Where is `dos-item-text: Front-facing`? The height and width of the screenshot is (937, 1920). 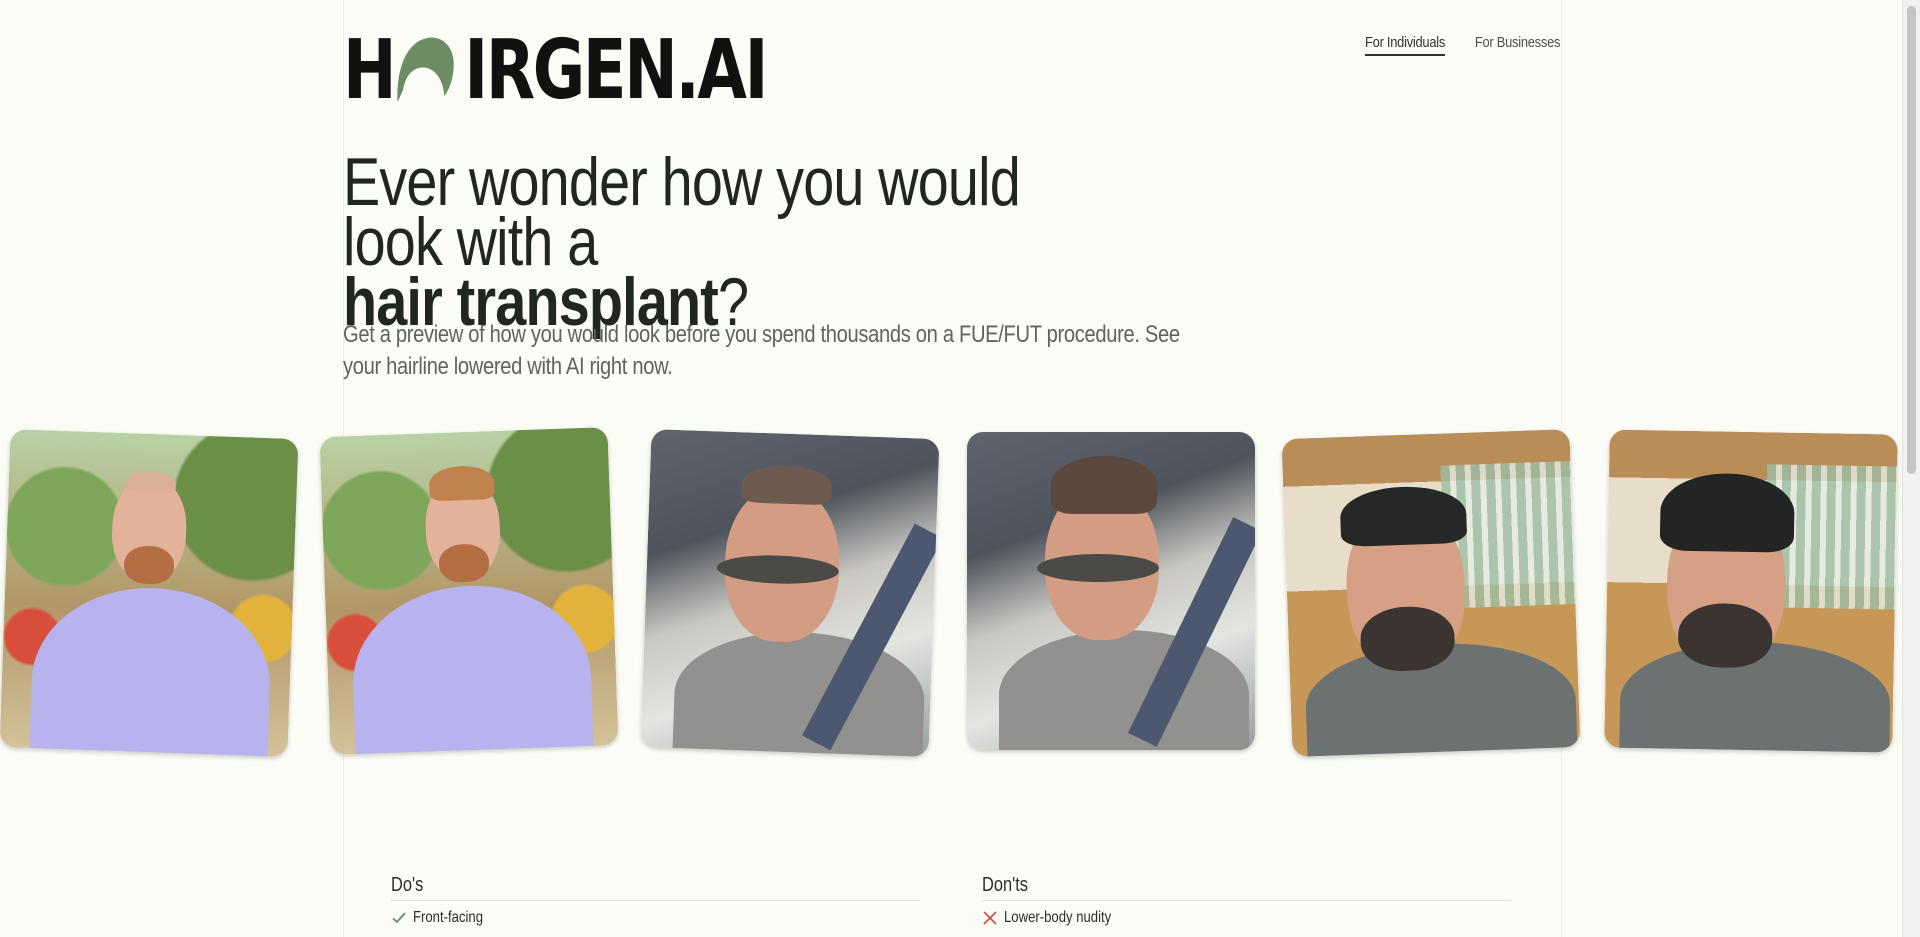 dos-item-text: Front-facing is located at coordinates (448, 917).